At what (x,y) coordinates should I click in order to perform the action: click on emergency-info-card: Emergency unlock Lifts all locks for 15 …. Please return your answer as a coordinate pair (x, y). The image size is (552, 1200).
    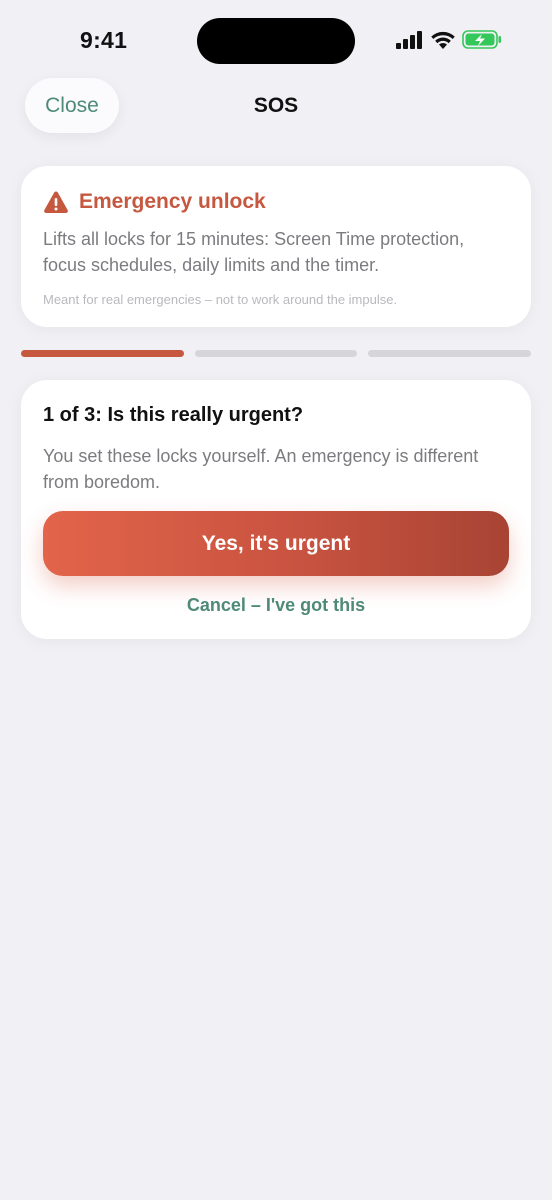
    Looking at the image, I should click on (276, 246).